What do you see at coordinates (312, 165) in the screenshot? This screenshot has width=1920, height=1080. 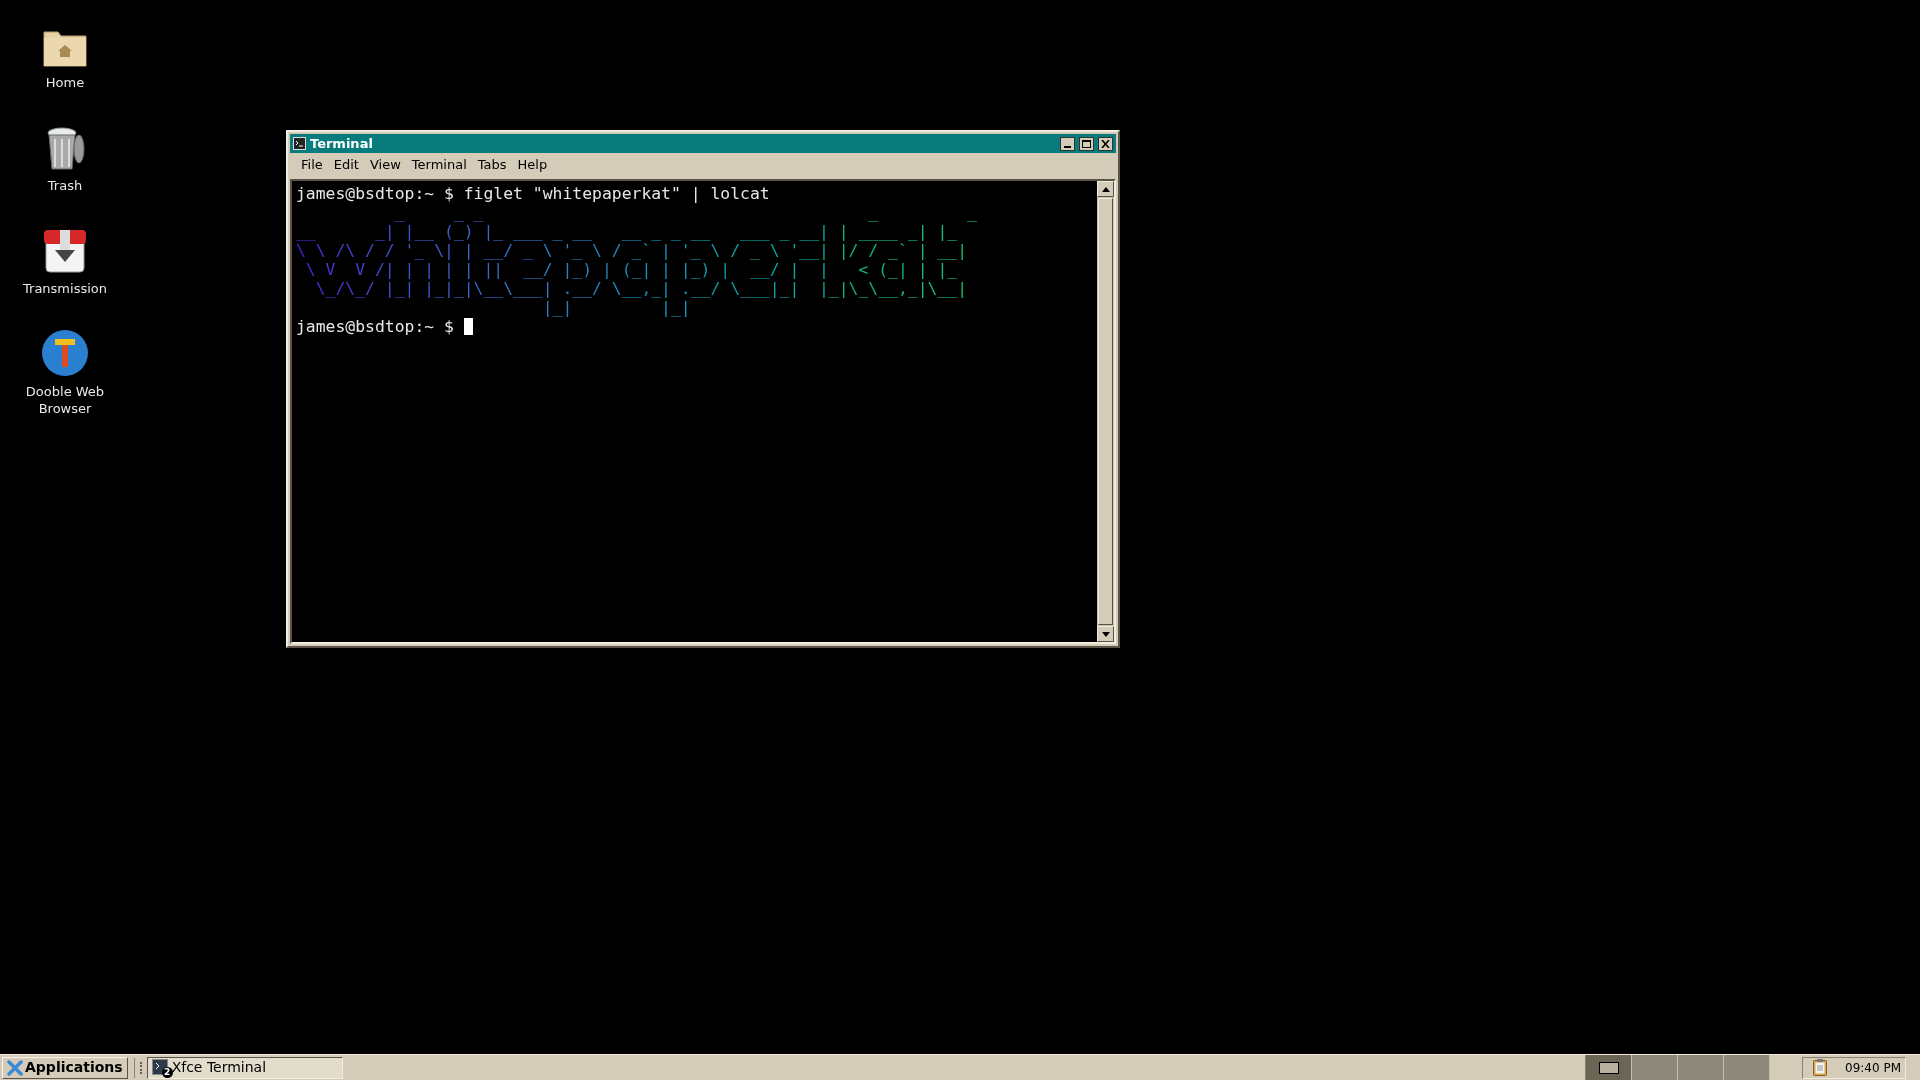 I see `menu-item: File` at bounding box center [312, 165].